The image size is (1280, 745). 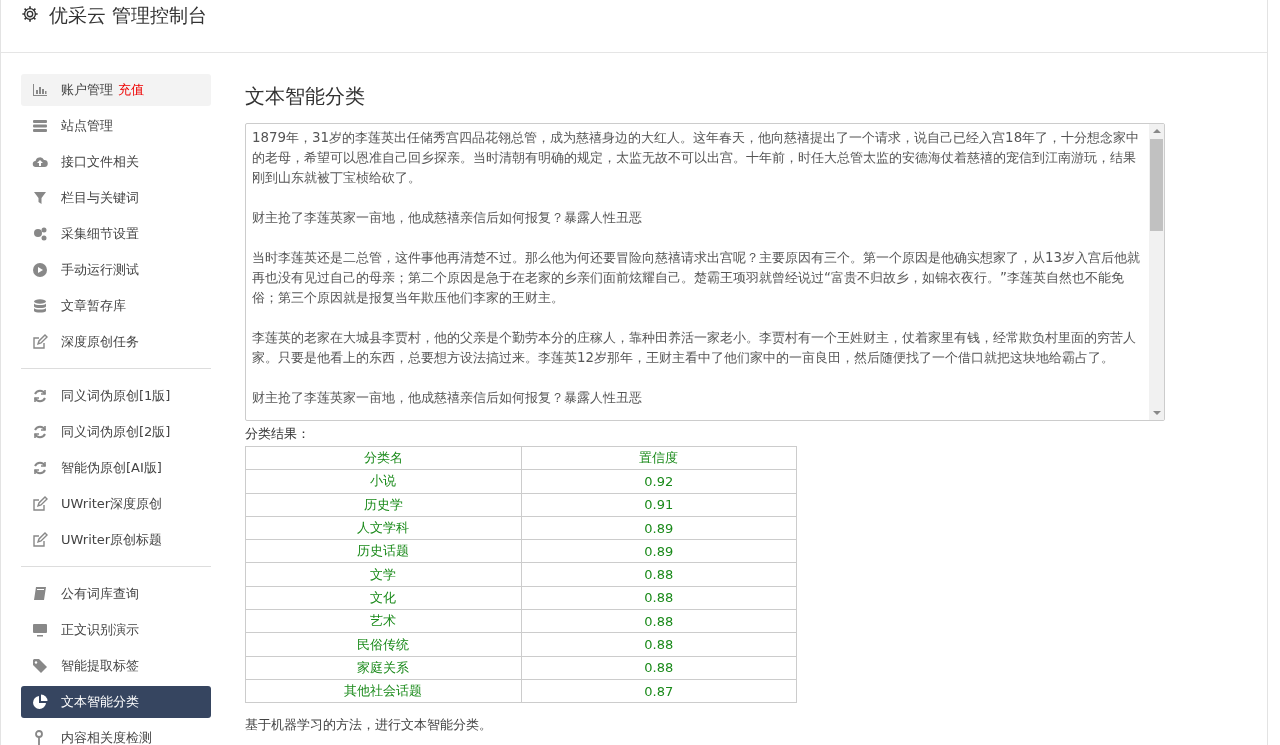 What do you see at coordinates (116, 198) in the screenshot?
I see `sidebar-item: 栏目与关键词` at bounding box center [116, 198].